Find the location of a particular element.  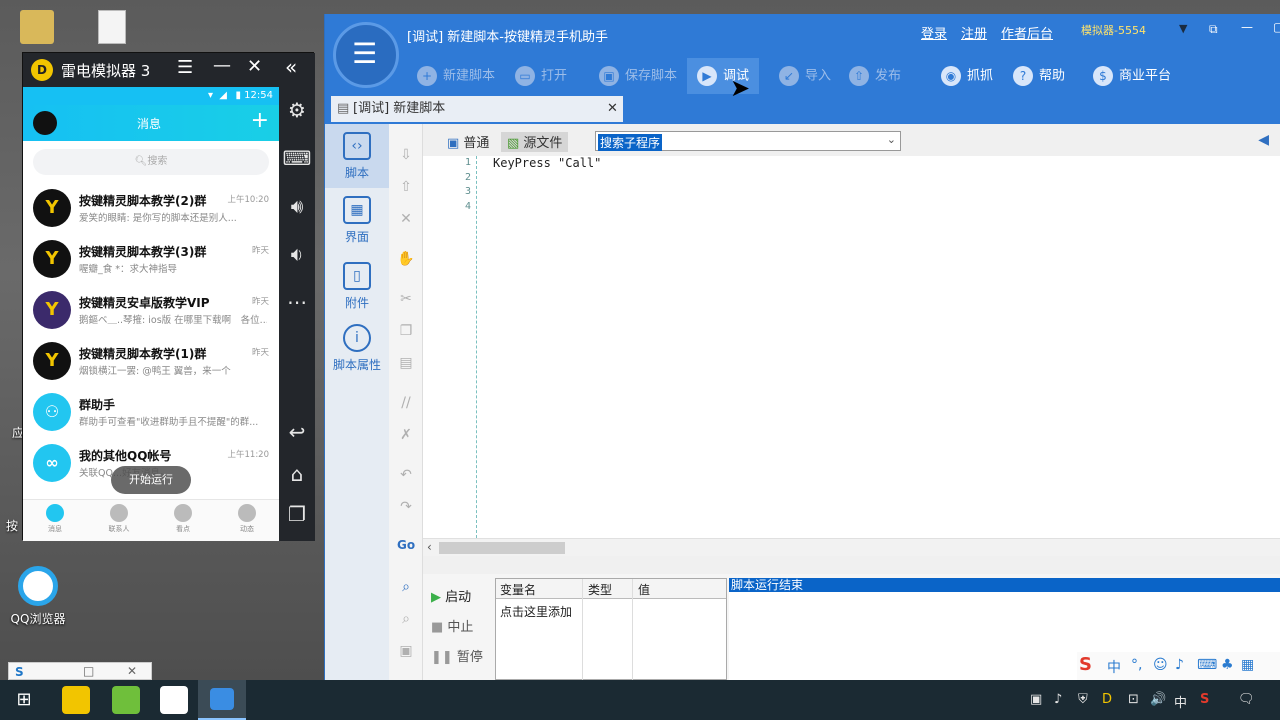

folder-icon is located at coordinates (37, 27).